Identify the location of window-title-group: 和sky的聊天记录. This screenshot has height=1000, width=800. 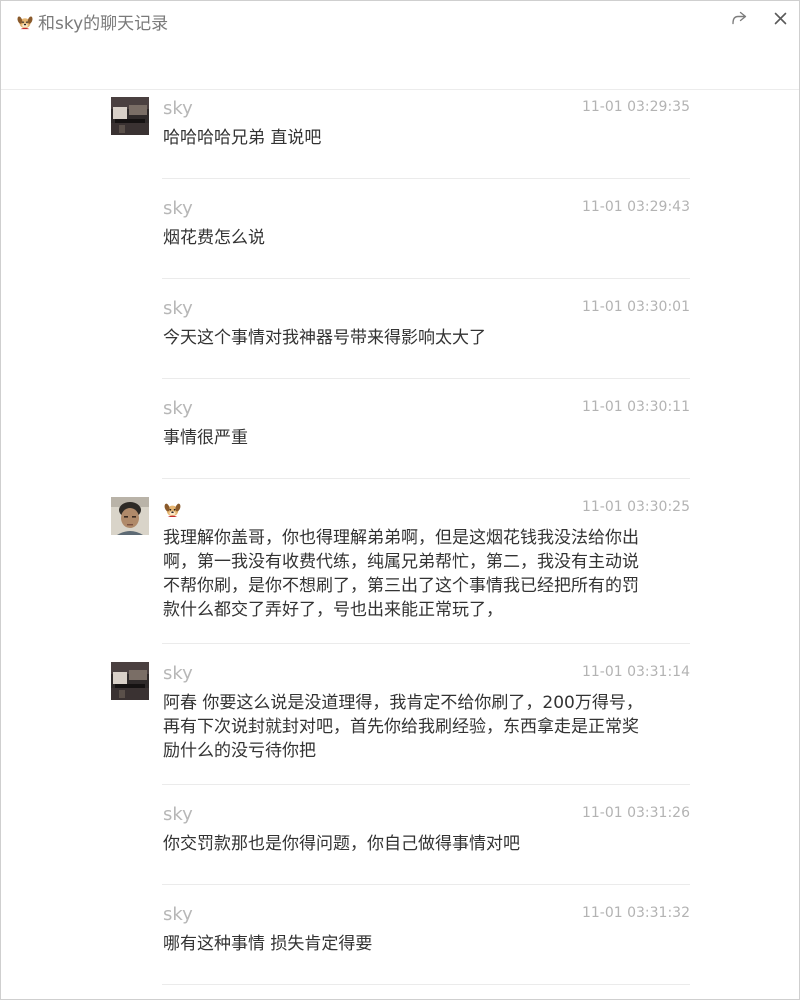
(92, 22).